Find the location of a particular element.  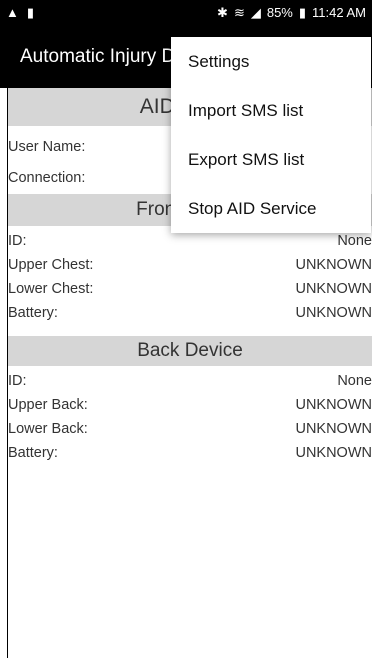

table-row: Upper Back: UNKNOWN is located at coordinates (190, 405).